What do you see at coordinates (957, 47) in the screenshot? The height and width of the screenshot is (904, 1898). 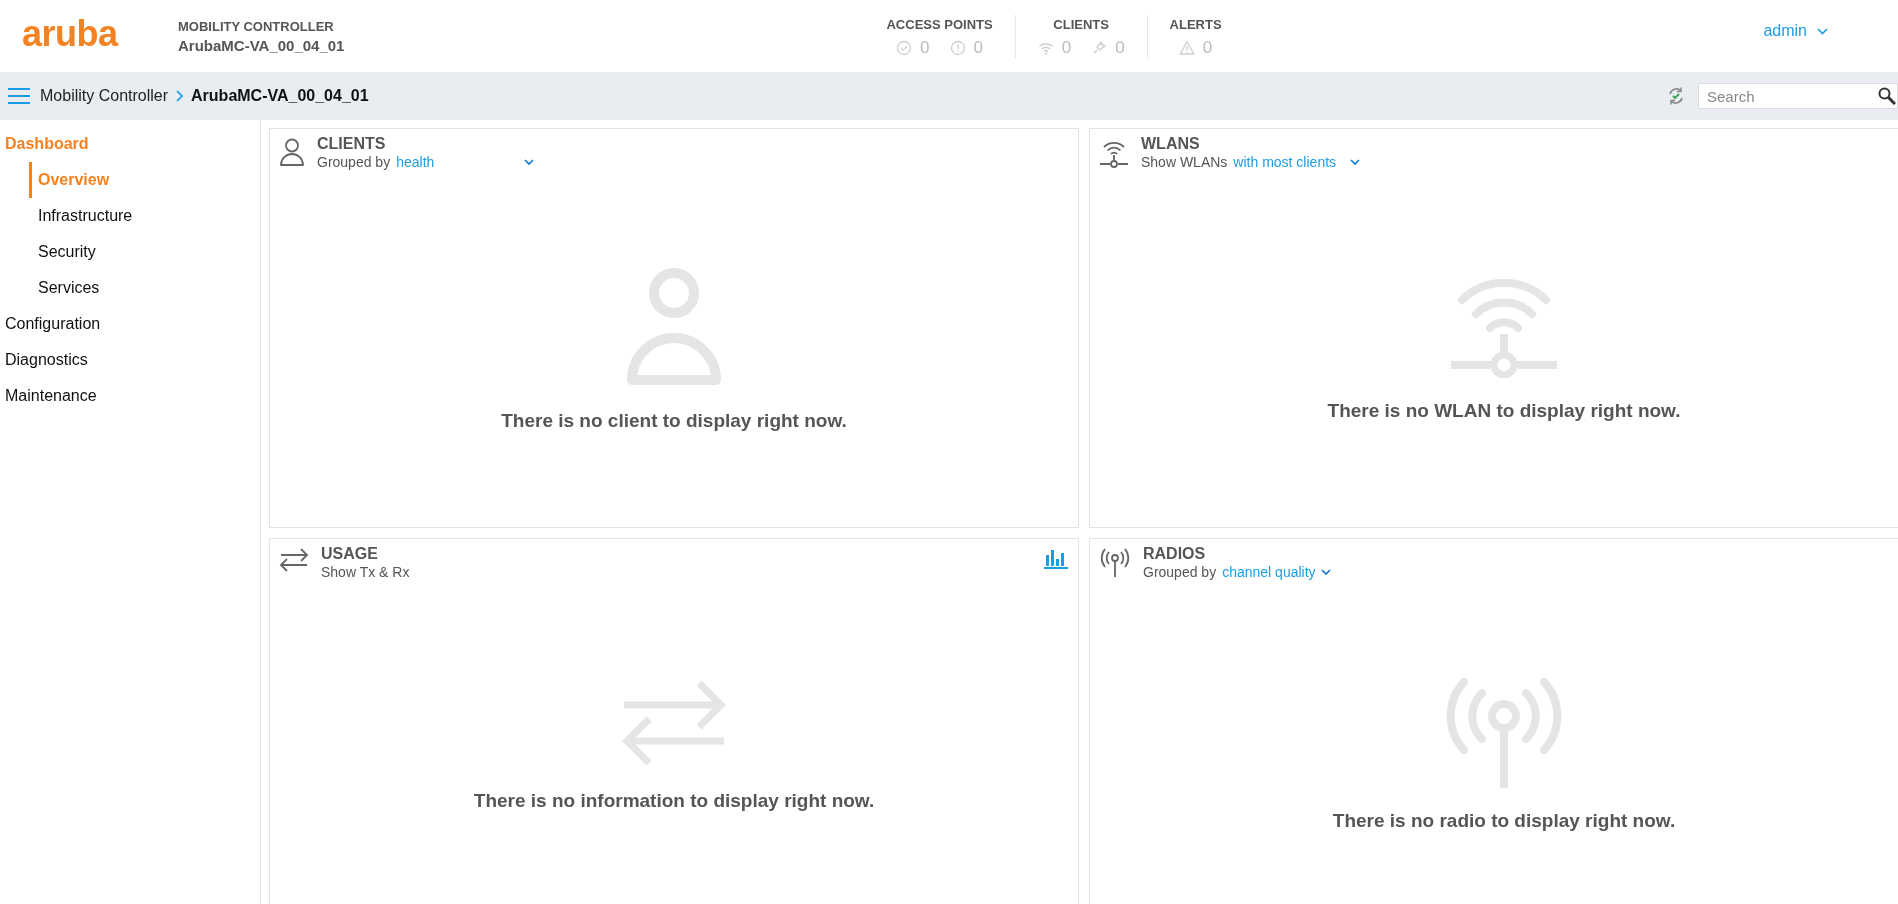 I see `exclamation-circle-icon` at bounding box center [957, 47].